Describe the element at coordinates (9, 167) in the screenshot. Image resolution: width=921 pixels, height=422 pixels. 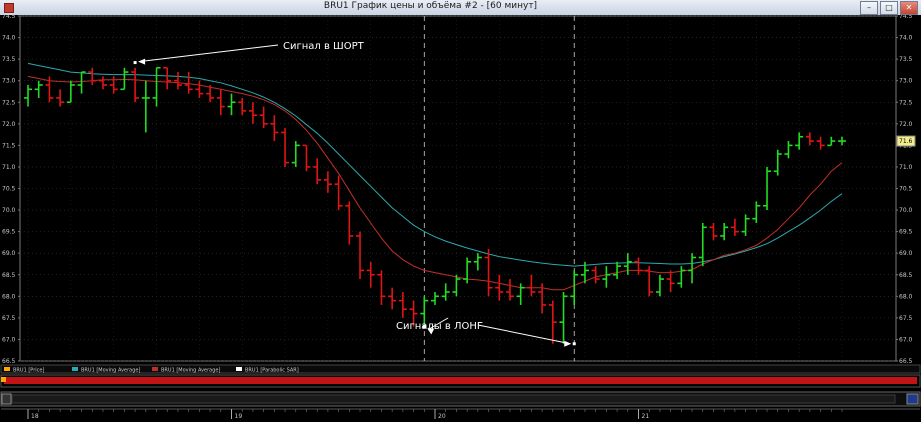
I see `y-tick-label-left: 71.0` at that location.